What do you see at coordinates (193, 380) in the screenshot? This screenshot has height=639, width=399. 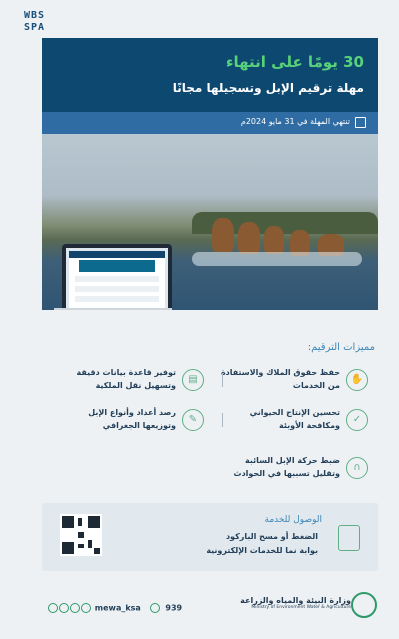 I see `database-icon: ▤` at bounding box center [193, 380].